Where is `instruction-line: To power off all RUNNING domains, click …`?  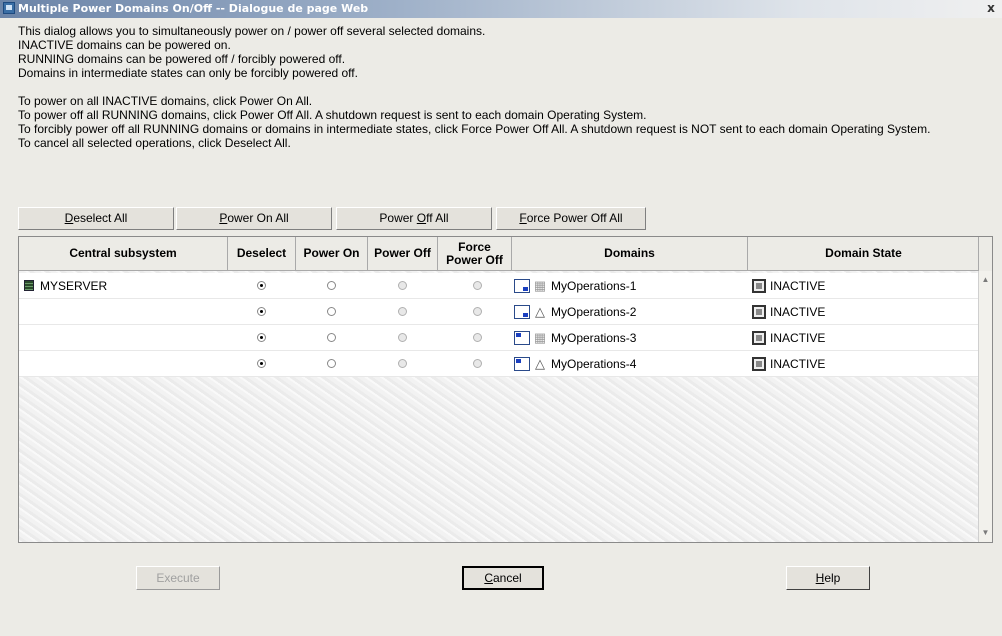 instruction-line: To power off all RUNNING domains, click … is located at coordinates (332, 115).